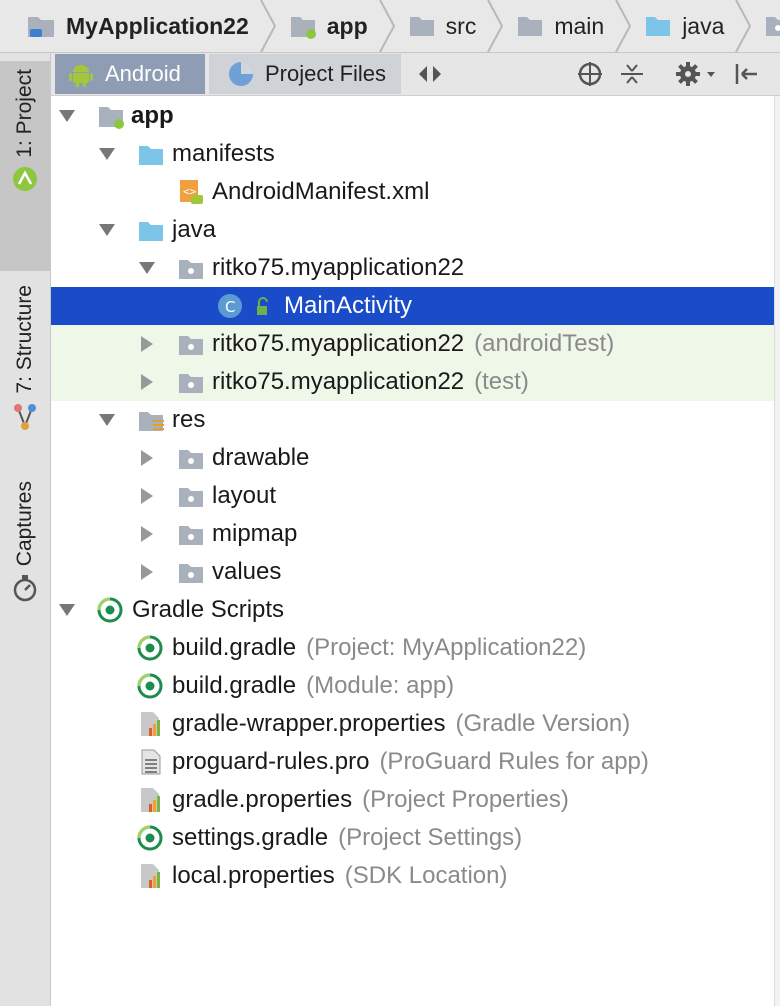  I want to click on tree-node-build-gradle-project: build.gradle (Project: MyApplication22), so click(412, 648).